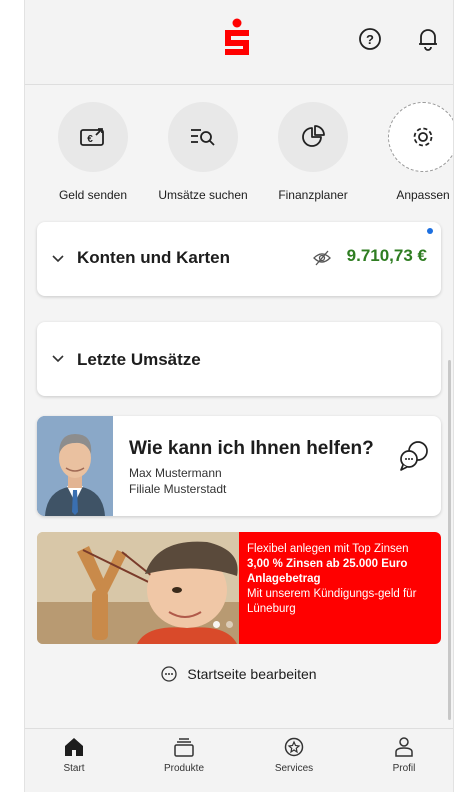 The height and width of the screenshot is (792, 459). I want to click on action-circle: €, so click(93, 137).